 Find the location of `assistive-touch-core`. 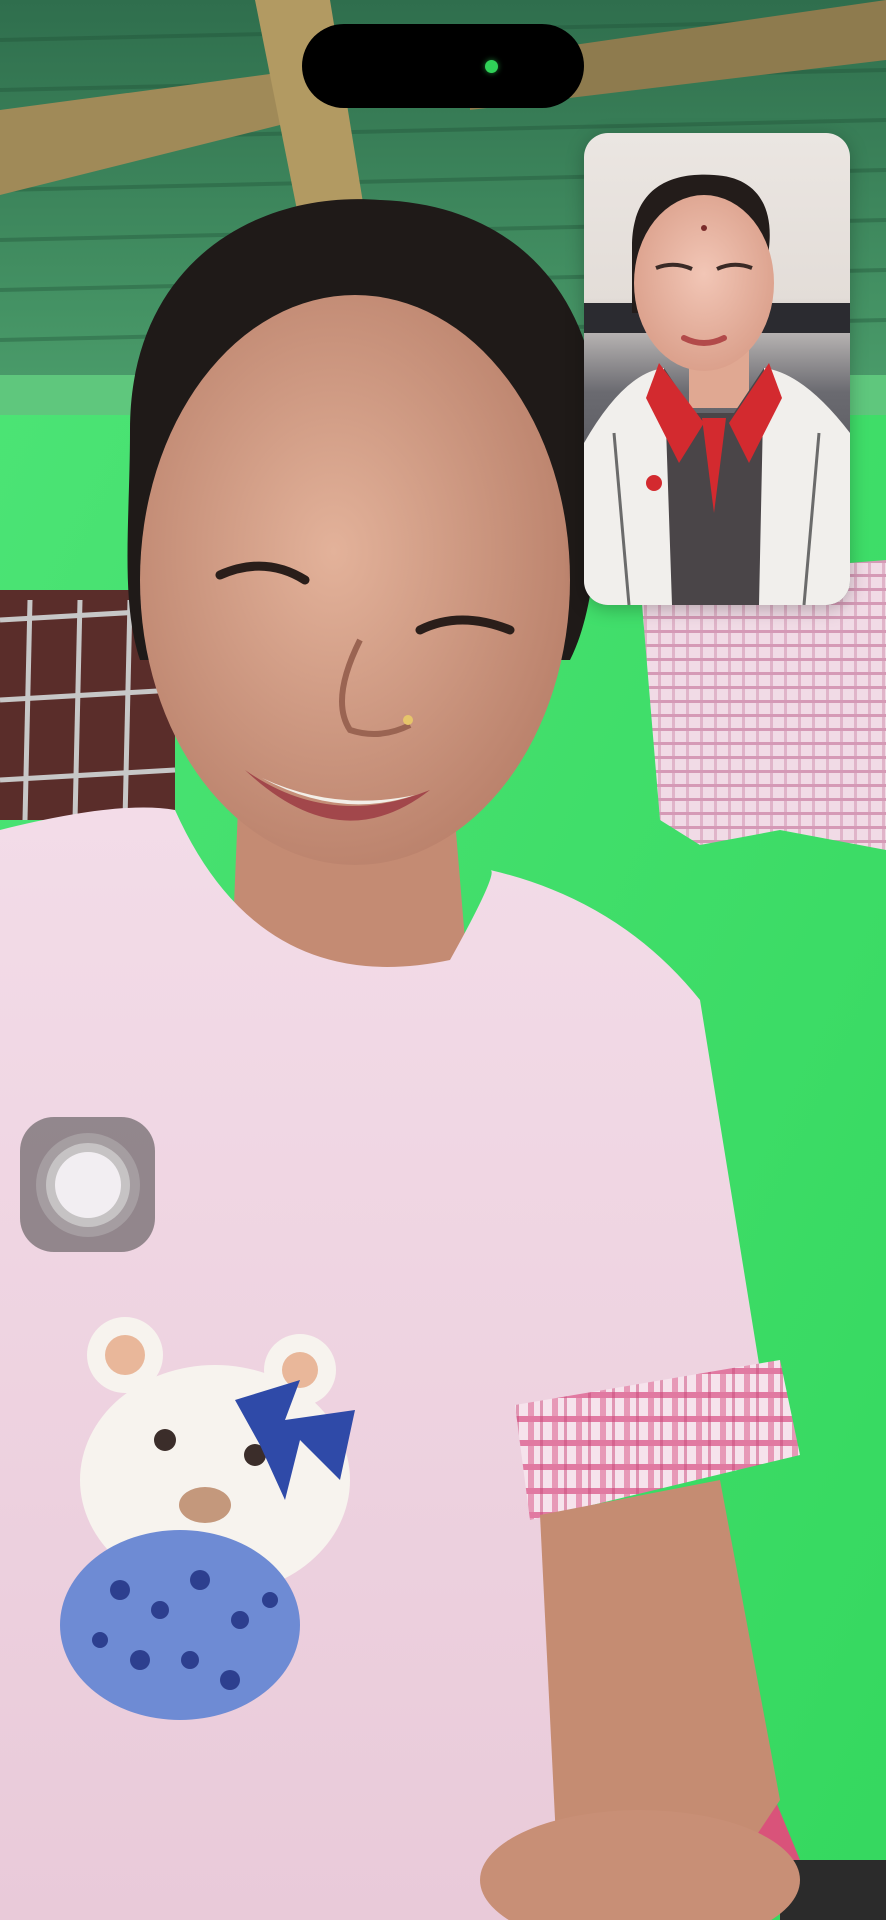

assistive-touch-core is located at coordinates (87, 1184).